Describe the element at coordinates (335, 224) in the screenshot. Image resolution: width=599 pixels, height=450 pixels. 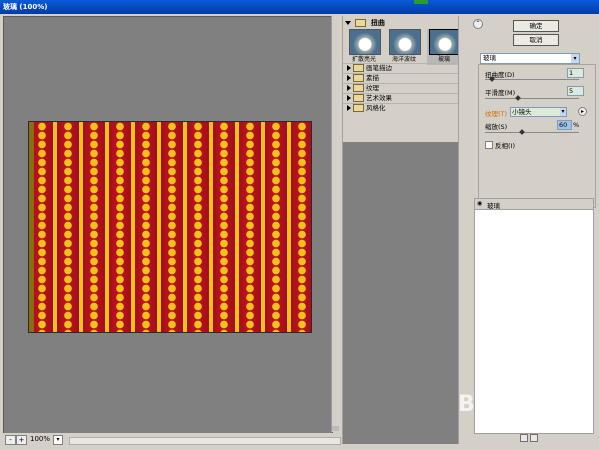
I see `preview-vertical-scrollbar` at that location.